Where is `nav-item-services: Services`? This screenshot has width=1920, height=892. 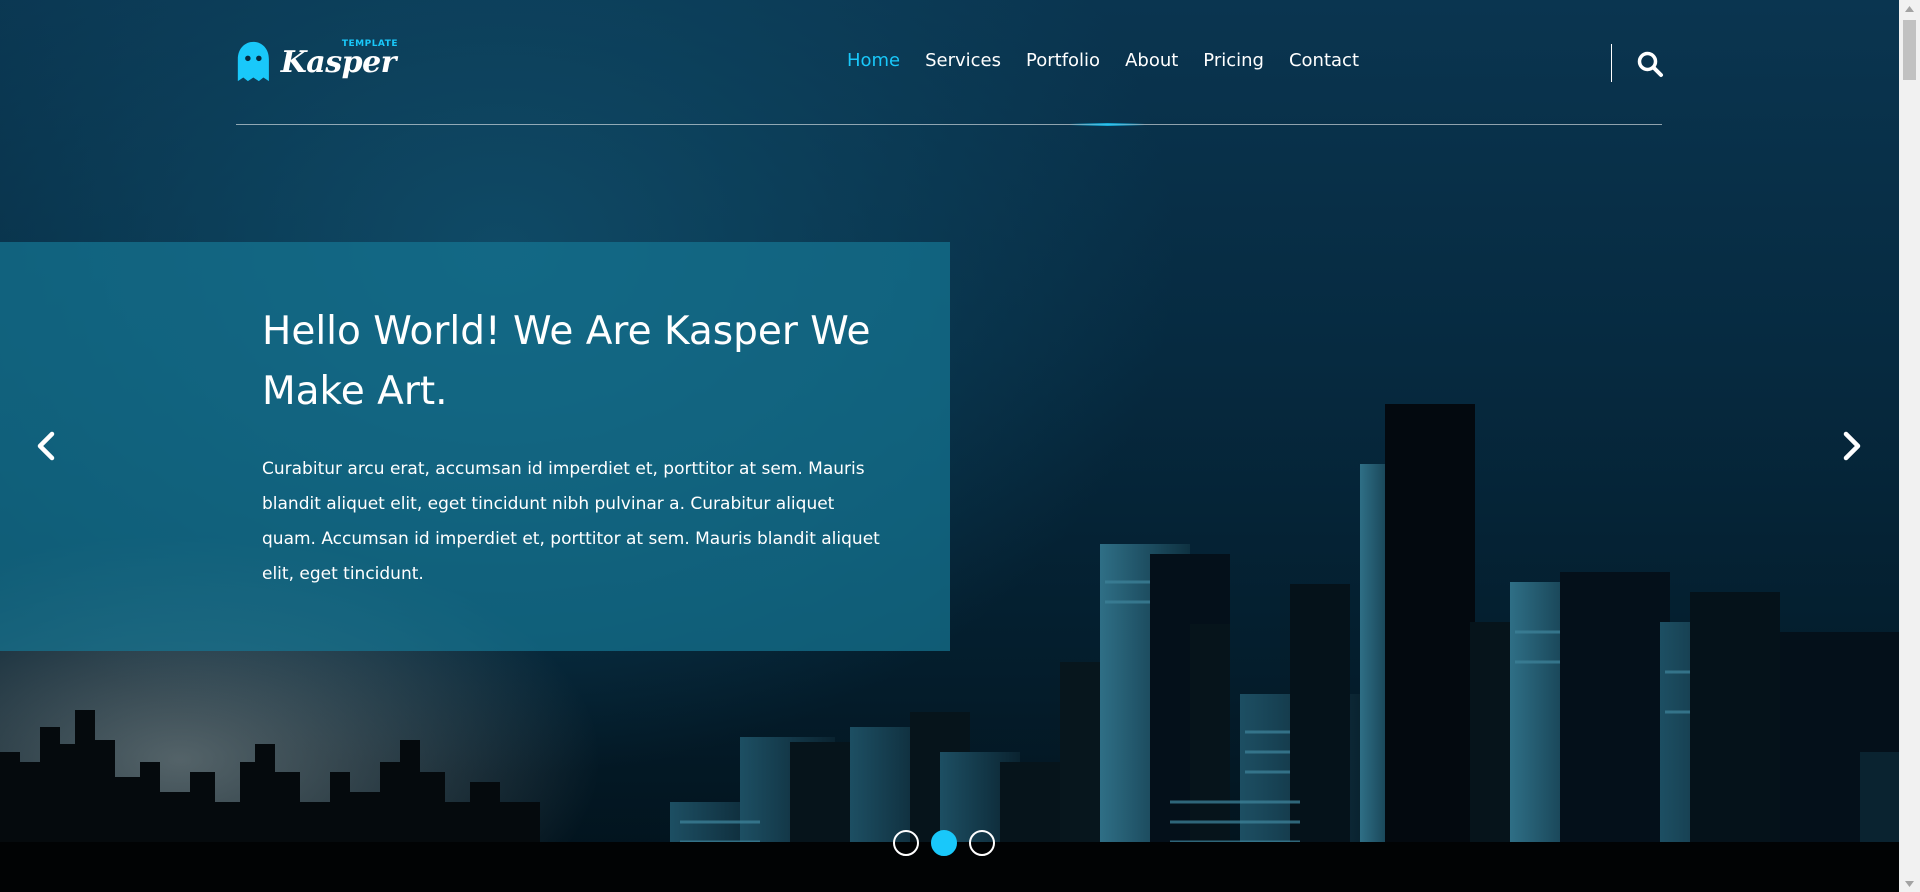
nav-item-services: Services is located at coordinates (963, 60).